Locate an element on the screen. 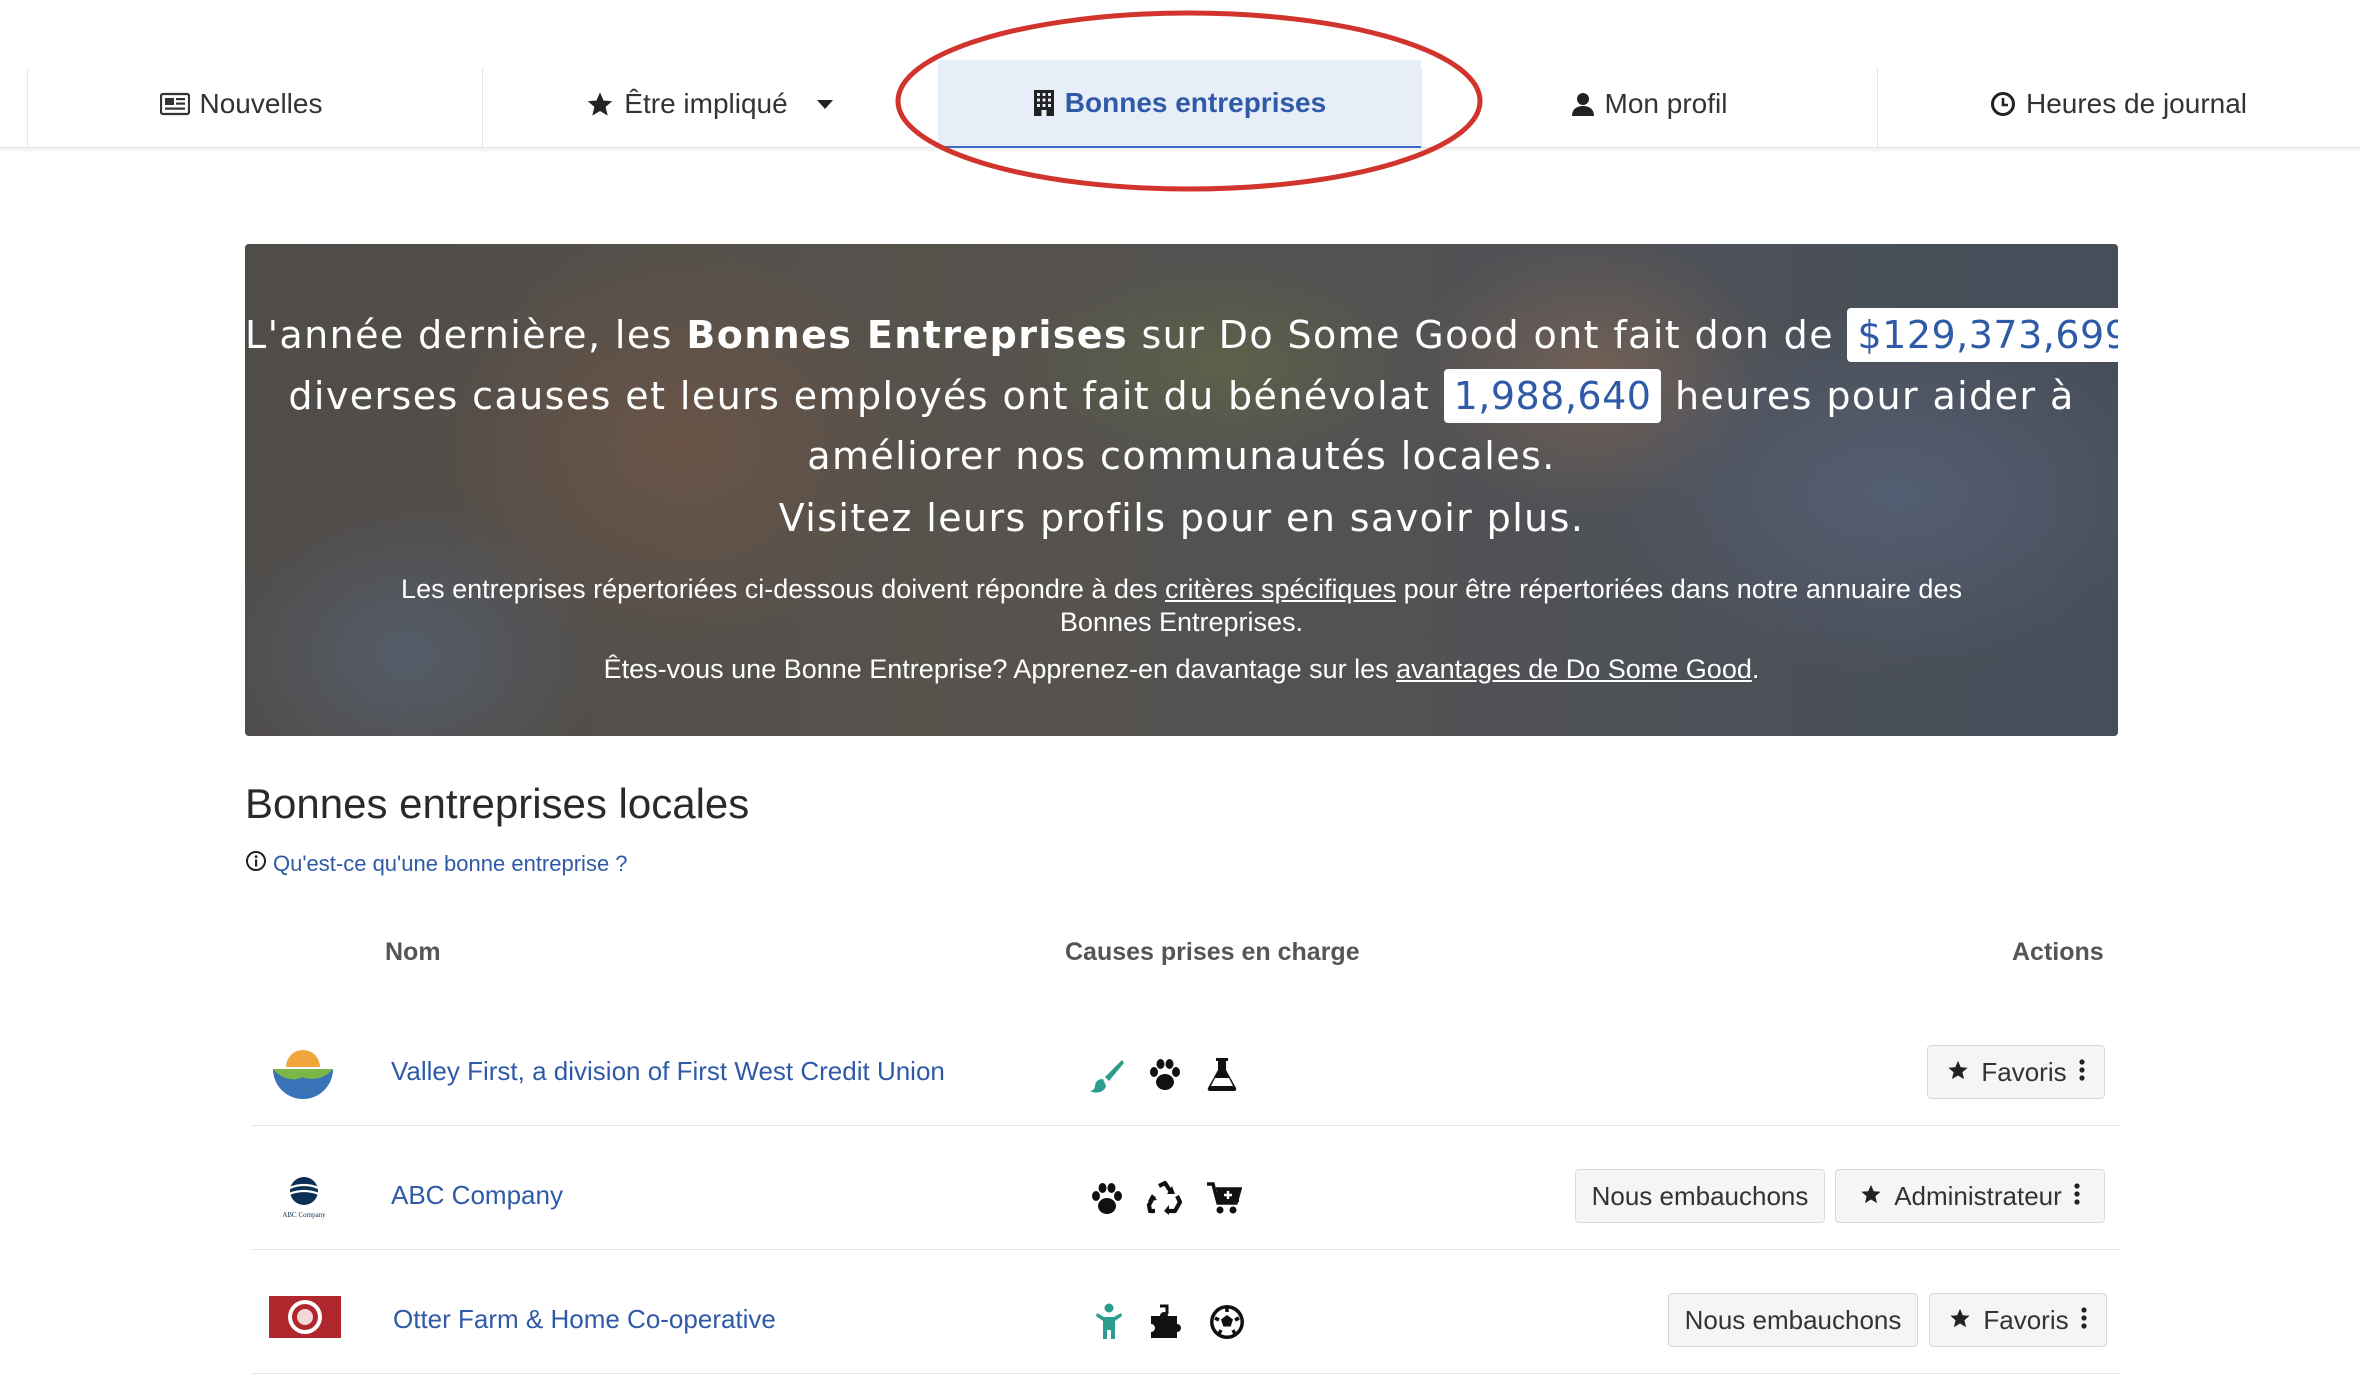  tab-heures-de-journal: Heures de journal is located at coordinates (2118, 104).